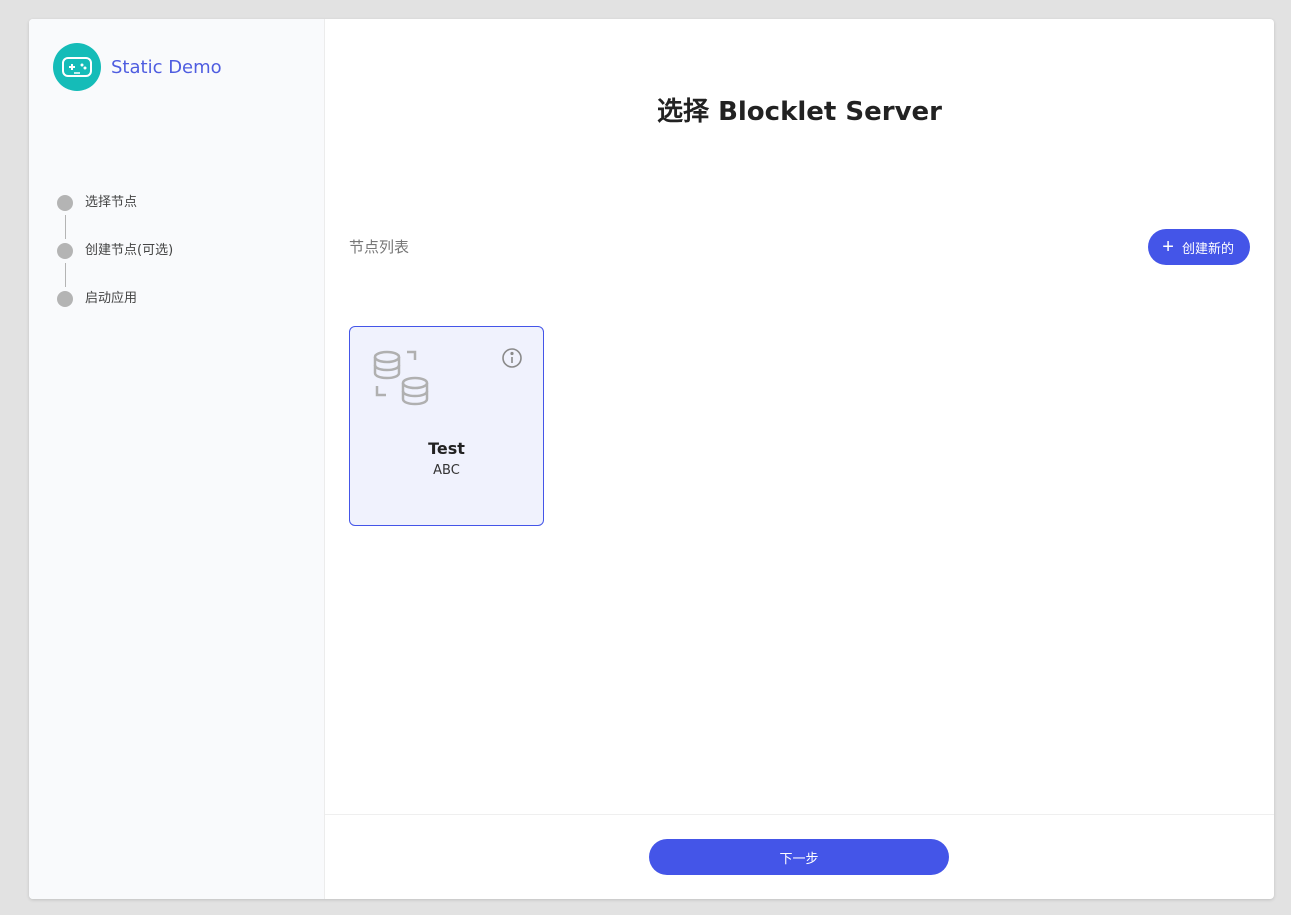 This screenshot has width=1291, height=915. I want to click on step-item: 选择节点, so click(115, 217).